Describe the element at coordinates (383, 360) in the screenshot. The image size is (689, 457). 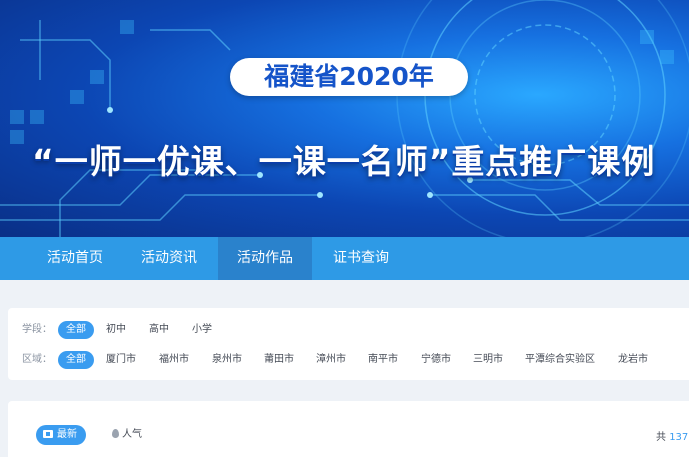
I see `region-option-nanping: 南平市` at that location.